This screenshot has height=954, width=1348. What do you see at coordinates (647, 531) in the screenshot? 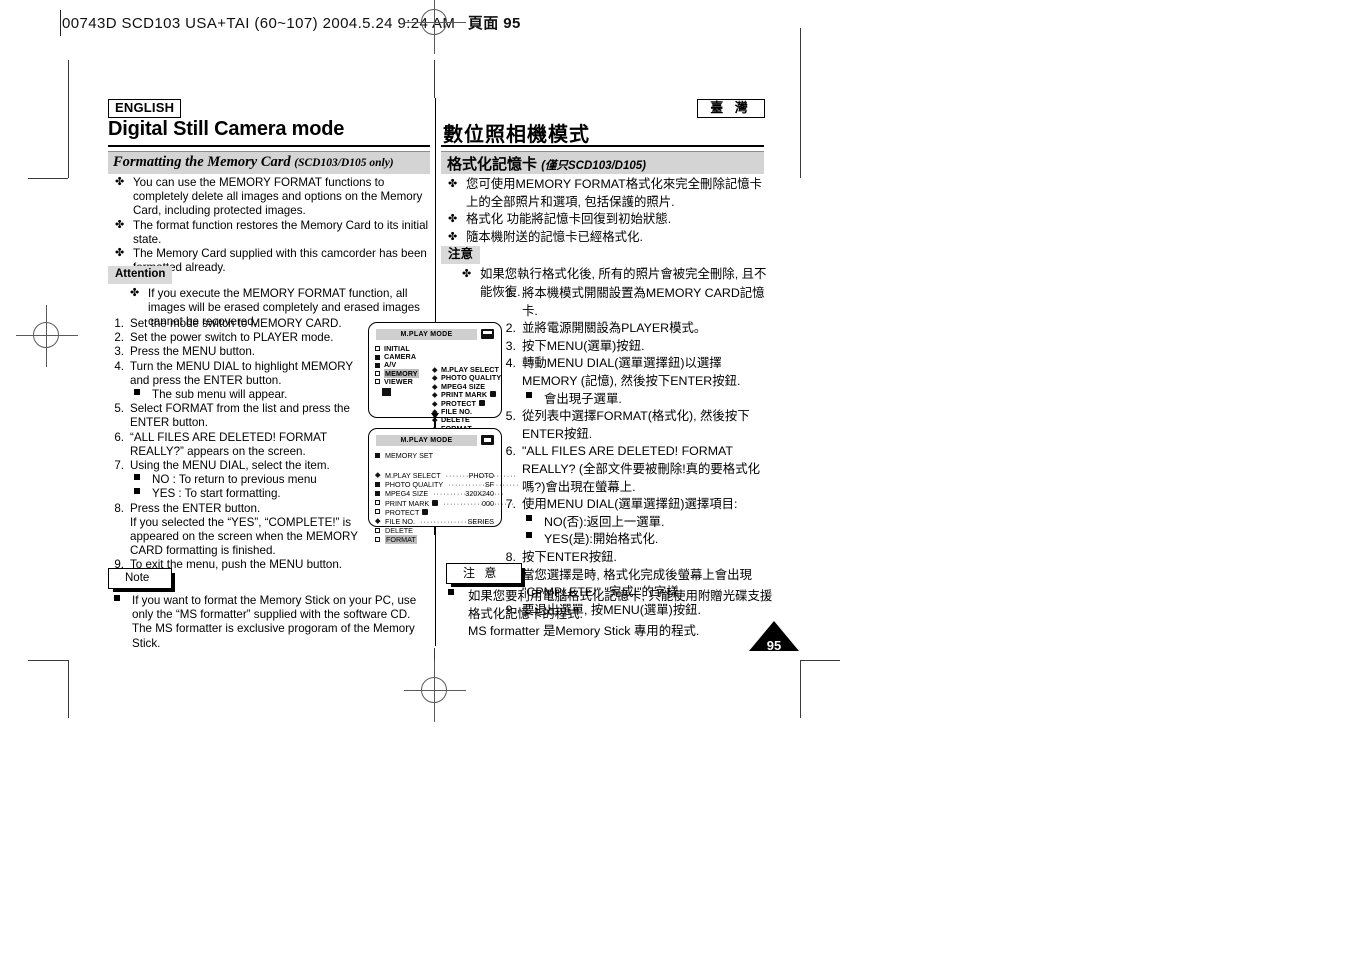
I see `step-sub-list: NO(否):返回上一選單. YES(是):開始格式化.` at bounding box center [647, 531].